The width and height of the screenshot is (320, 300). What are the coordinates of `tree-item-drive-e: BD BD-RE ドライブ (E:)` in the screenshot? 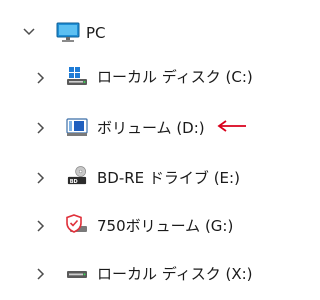 It's located at (137, 177).